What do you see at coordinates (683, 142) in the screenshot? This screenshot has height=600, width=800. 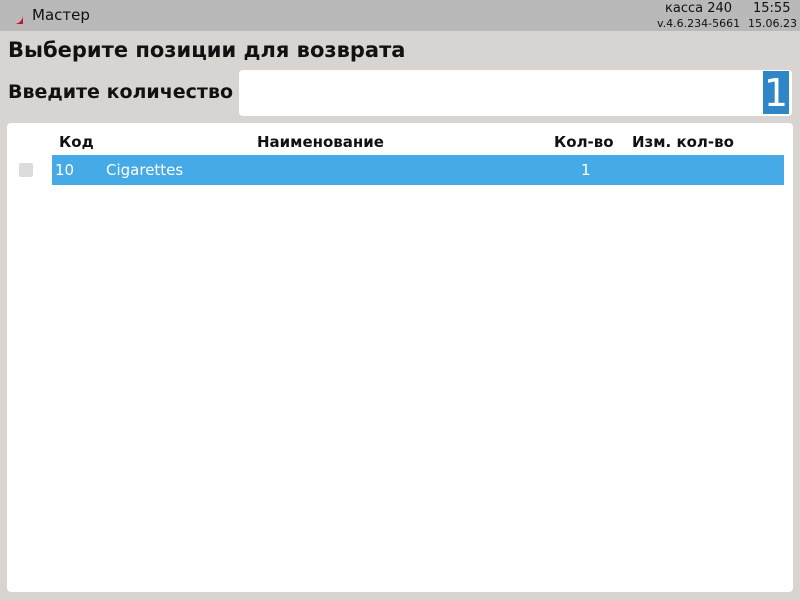 I see `column-header-changed-qty: Изм. кол-во` at bounding box center [683, 142].